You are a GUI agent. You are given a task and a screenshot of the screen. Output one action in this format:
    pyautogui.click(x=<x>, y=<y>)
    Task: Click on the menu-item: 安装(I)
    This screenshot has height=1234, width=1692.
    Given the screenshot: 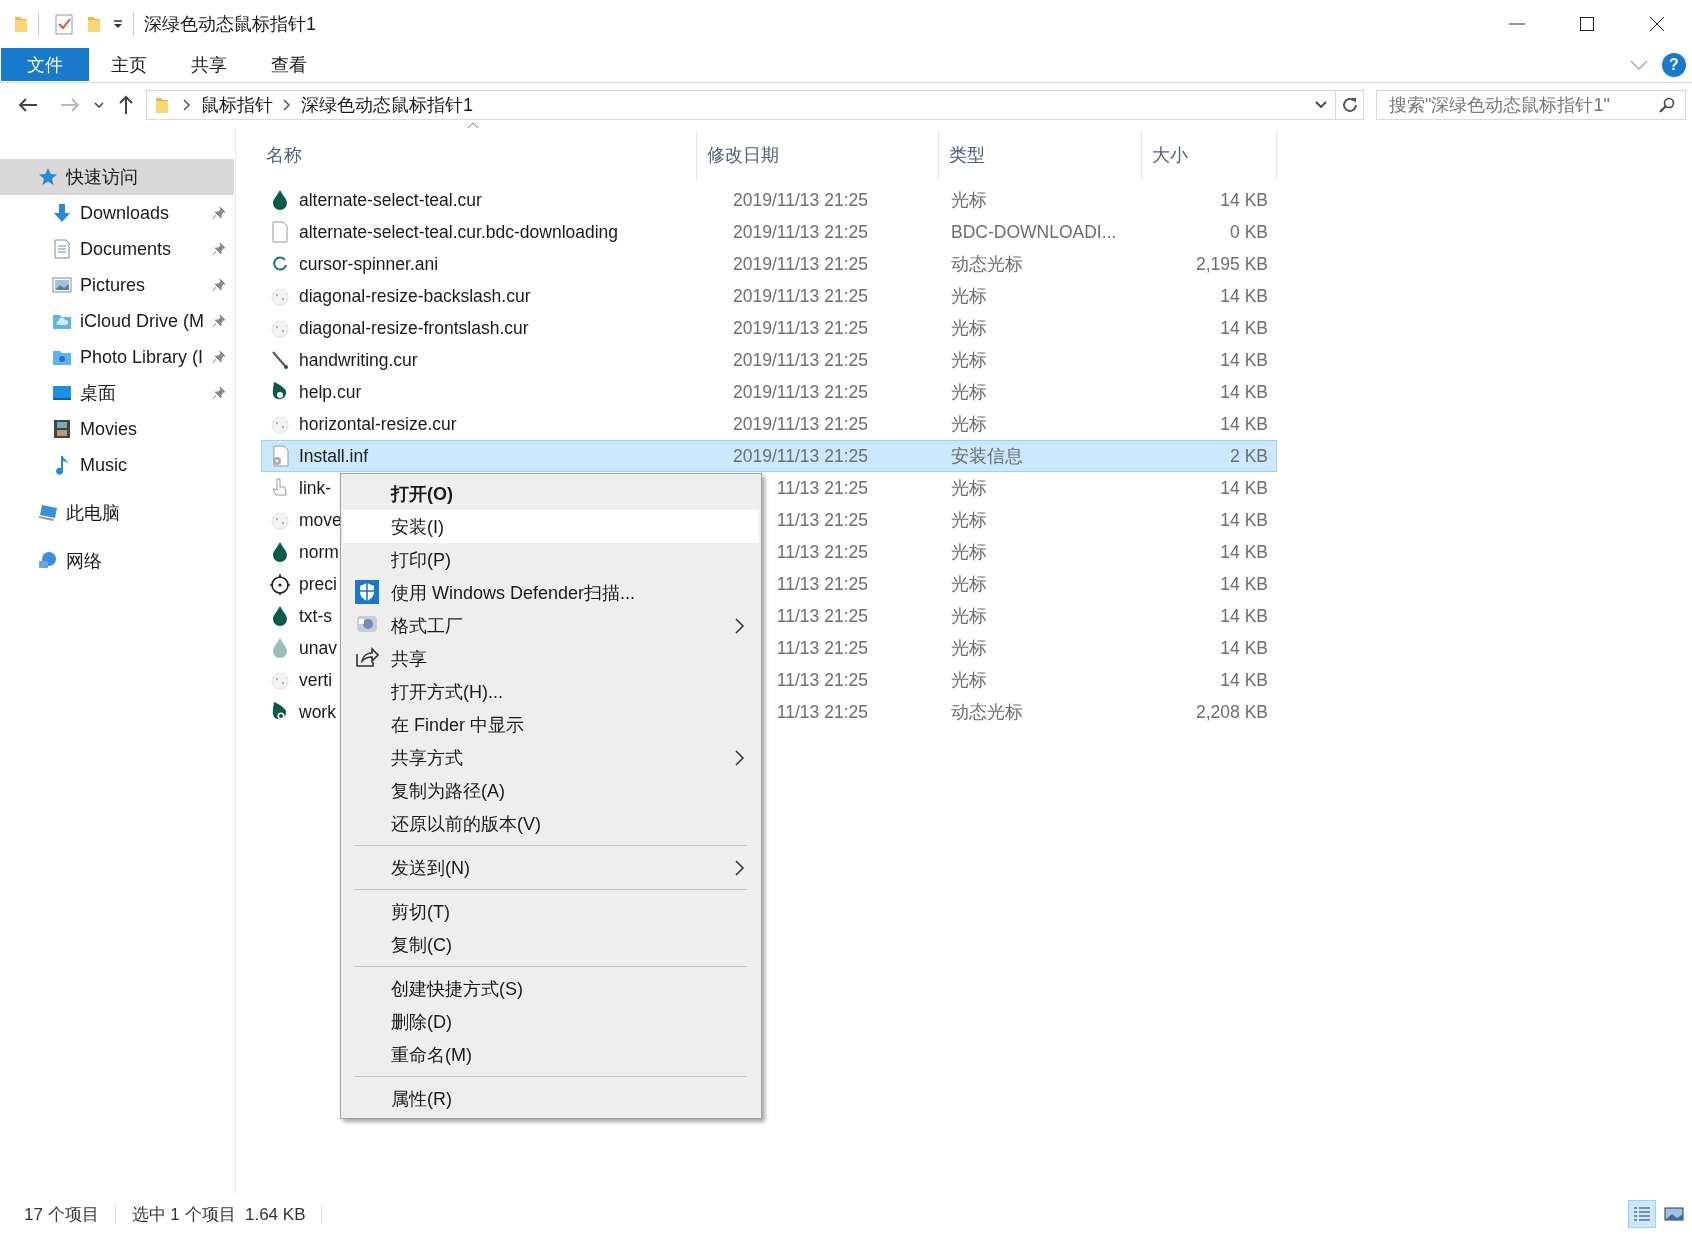 What is the action you would take?
    pyautogui.click(x=551, y=526)
    